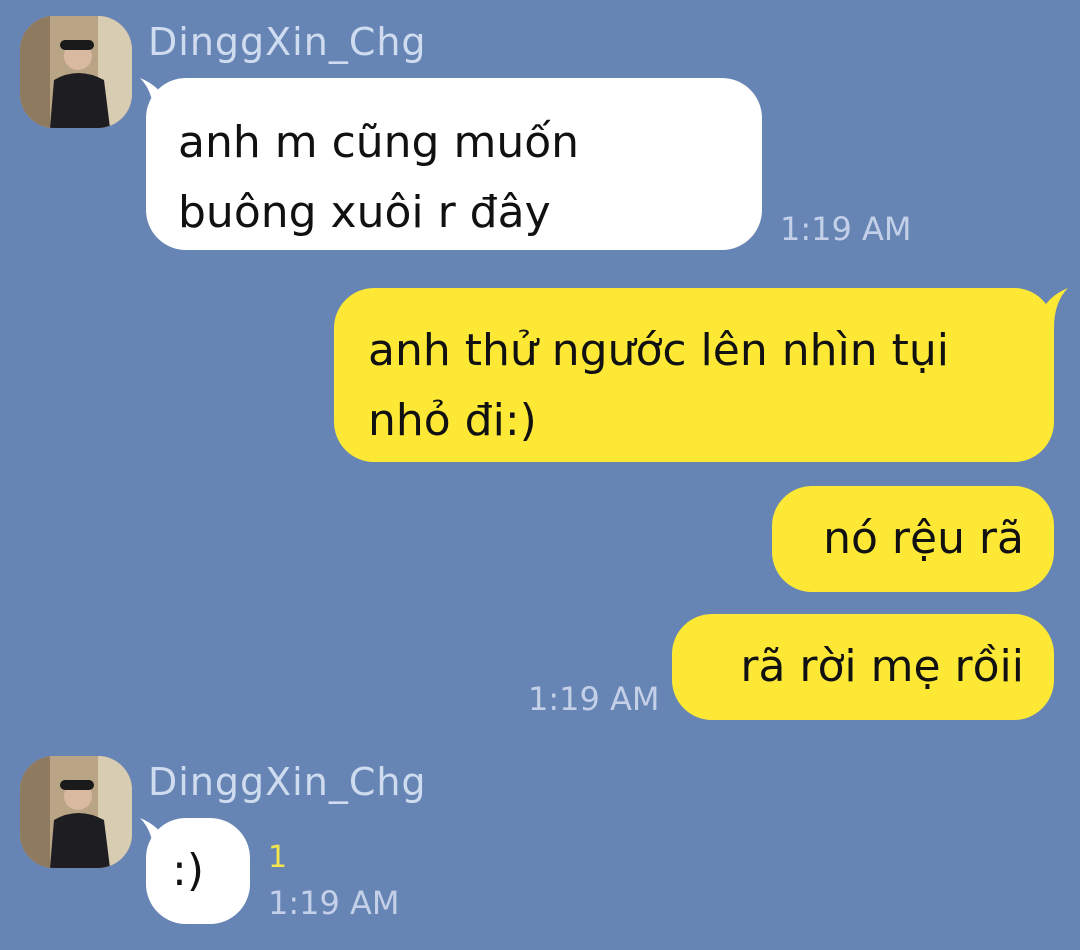 Image resolution: width=1080 pixels, height=950 pixels. I want to click on message-bubble-incoming: :), so click(198, 871).